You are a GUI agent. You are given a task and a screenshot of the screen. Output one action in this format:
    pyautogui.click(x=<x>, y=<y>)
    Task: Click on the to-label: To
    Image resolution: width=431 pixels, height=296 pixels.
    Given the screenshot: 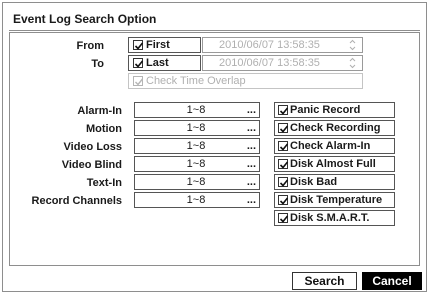 What is the action you would take?
    pyautogui.click(x=97, y=64)
    